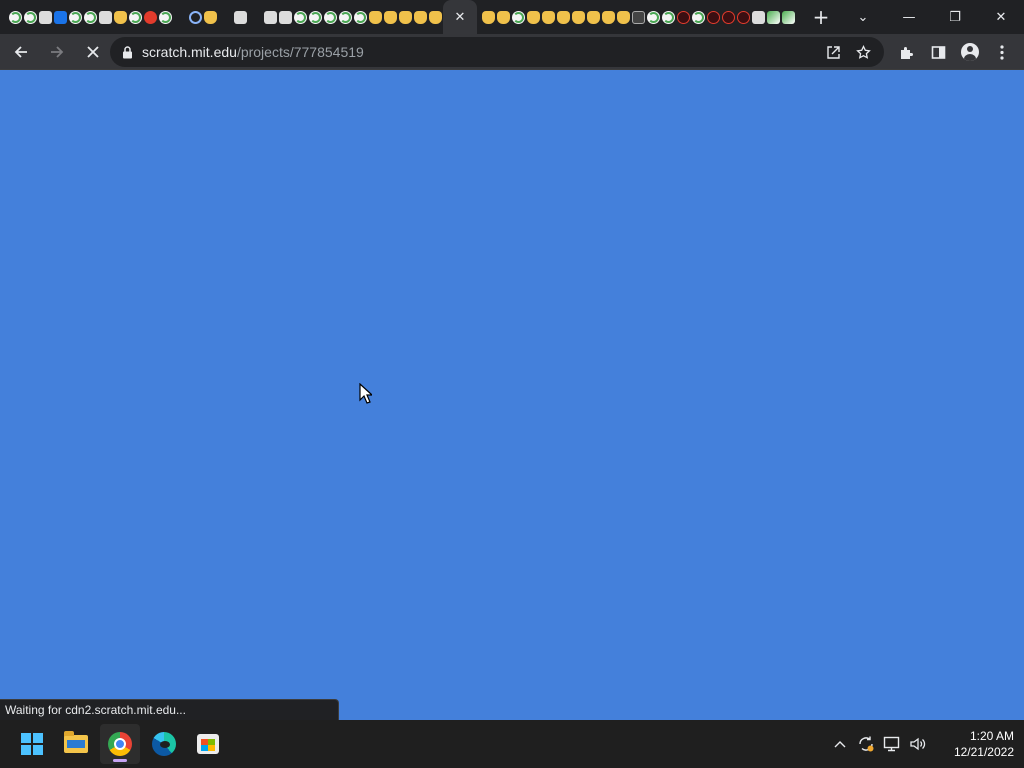  Describe the element at coordinates (164, 744) in the screenshot. I see `edge-taskbar-button` at that location.